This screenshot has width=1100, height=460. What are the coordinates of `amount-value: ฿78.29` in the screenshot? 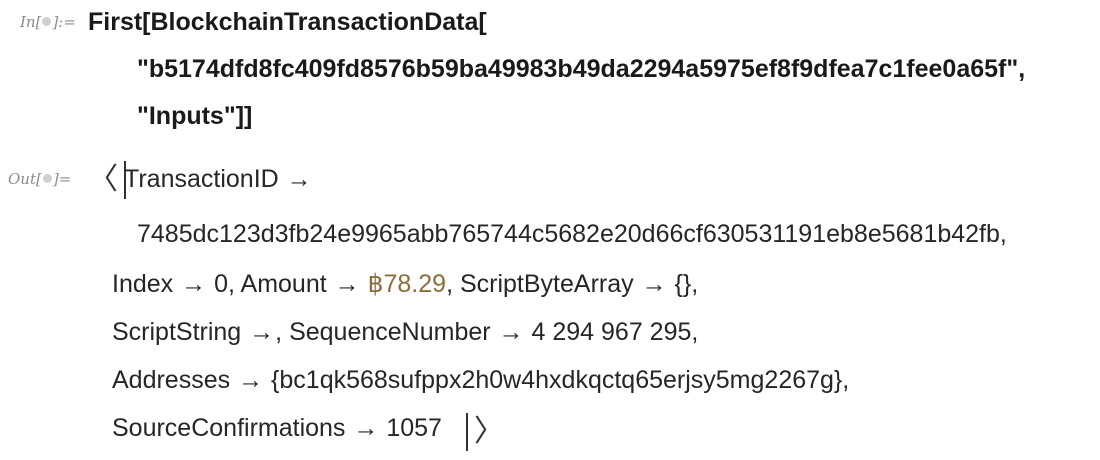 It's located at (407, 284).